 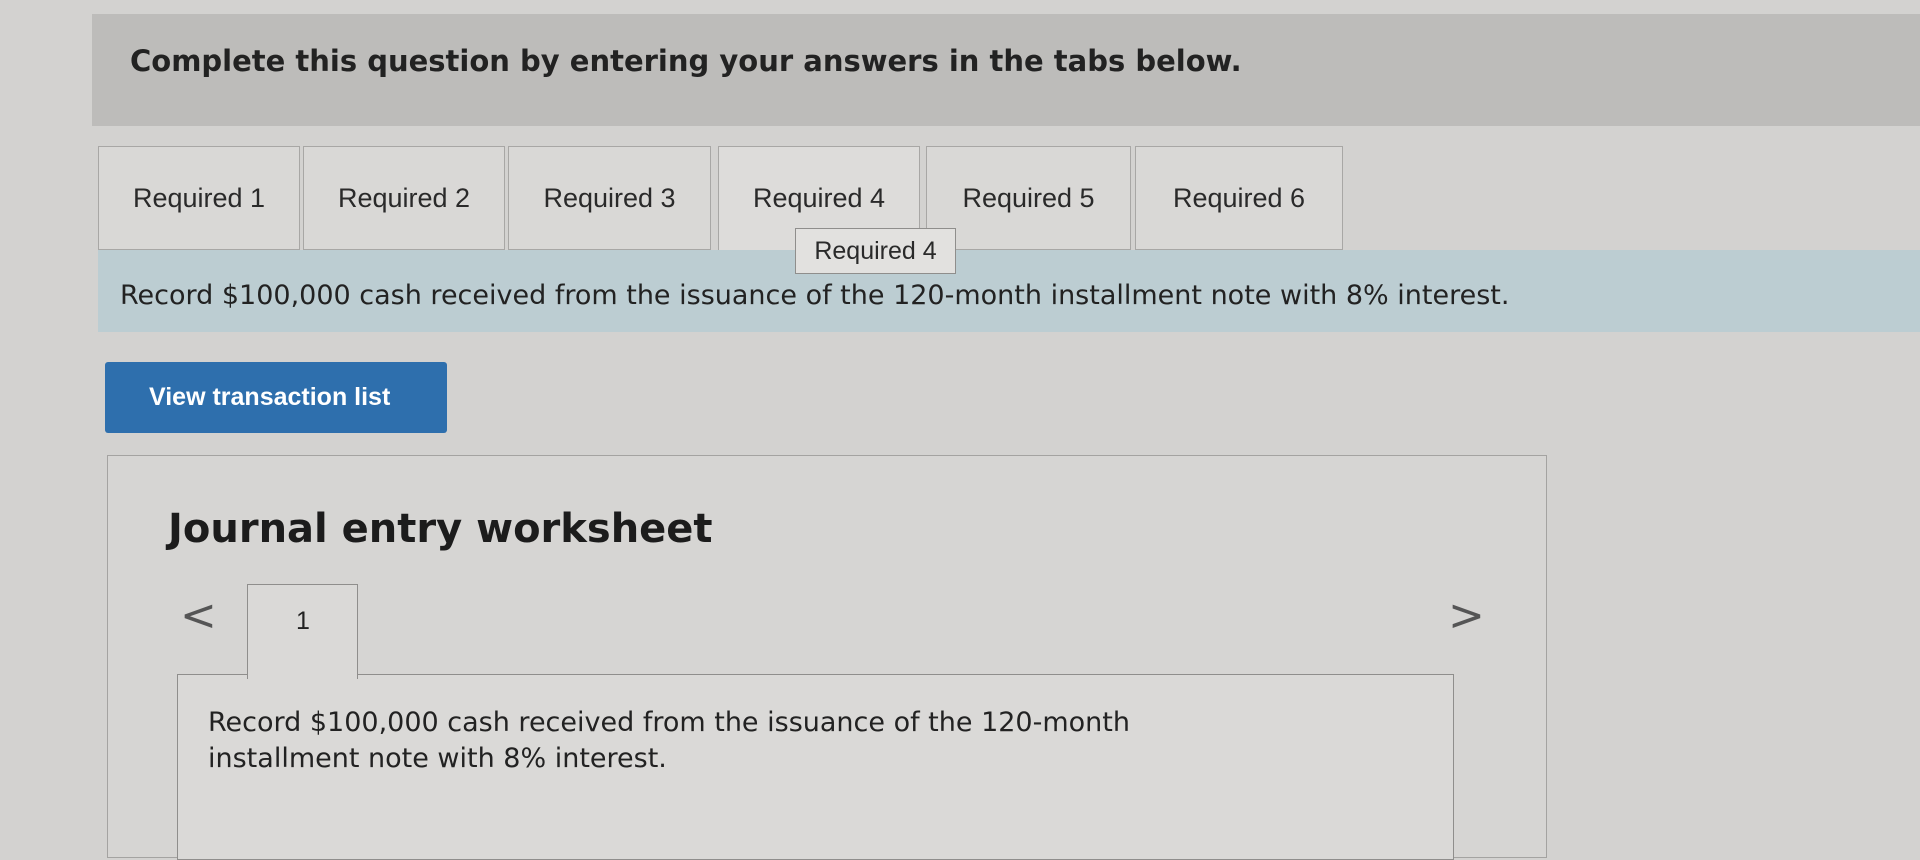 I want to click on tab-required-3: Required 3, so click(x=609, y=198).